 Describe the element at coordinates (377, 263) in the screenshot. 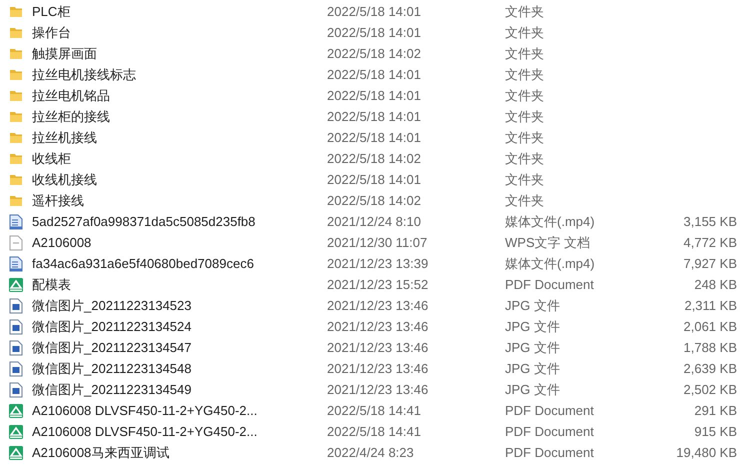

I see `modified-date: 2021/12/23 13:39` at that location.